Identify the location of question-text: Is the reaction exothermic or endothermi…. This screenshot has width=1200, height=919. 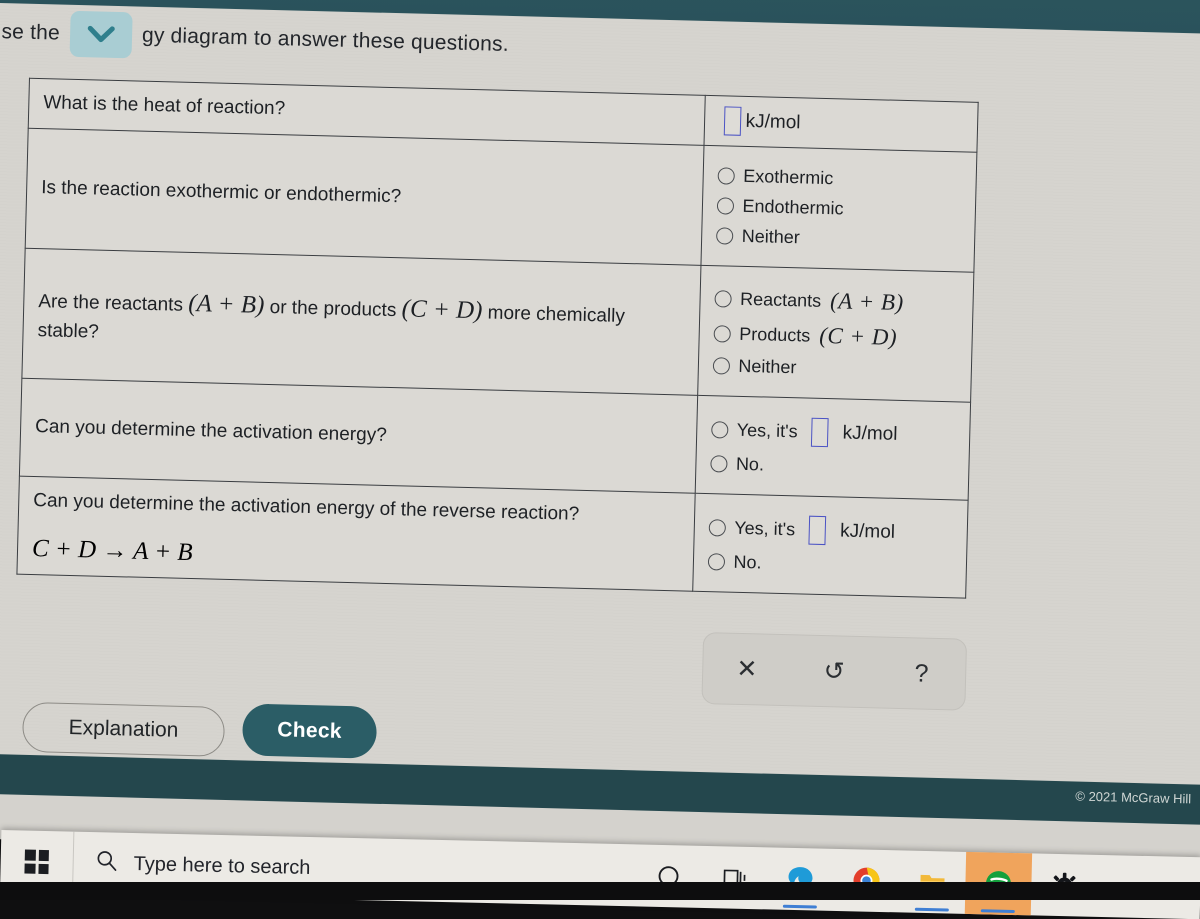
(364, 197).